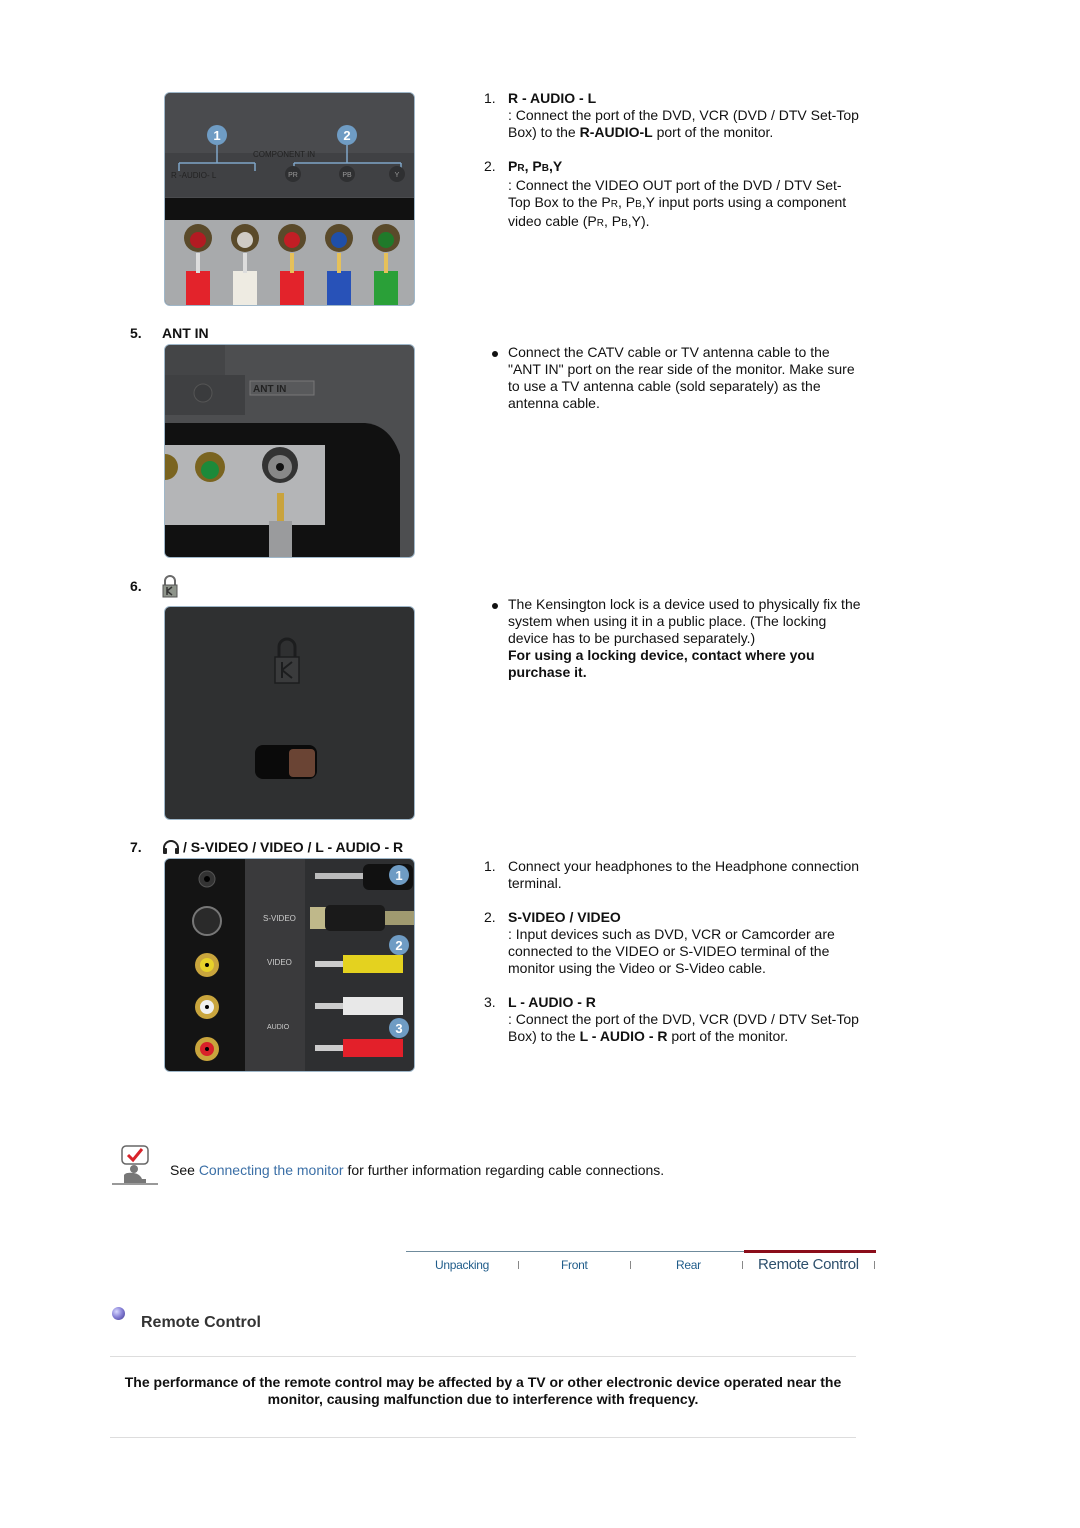 The width and height of the screenshot is (1080, 1528). I want to click on svg-text: S-VIDEO, so click(279, 918).